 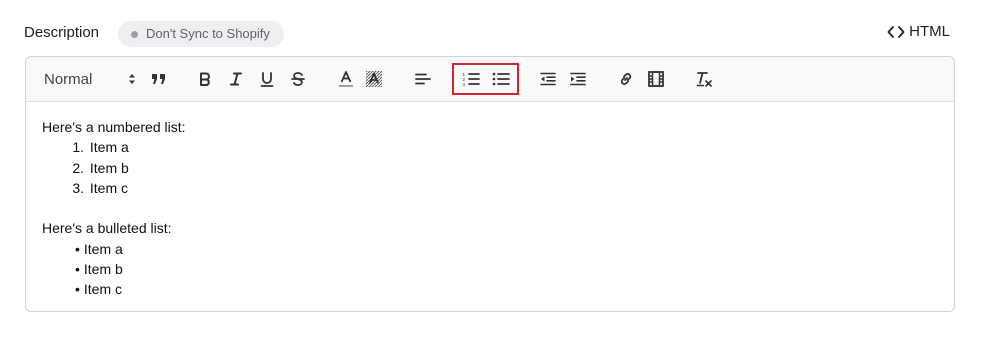 What do you see at coordinates (506, 249) in the screenshot?
I see `bulleted-list-item: Item a` at bounding box center [506, 249].